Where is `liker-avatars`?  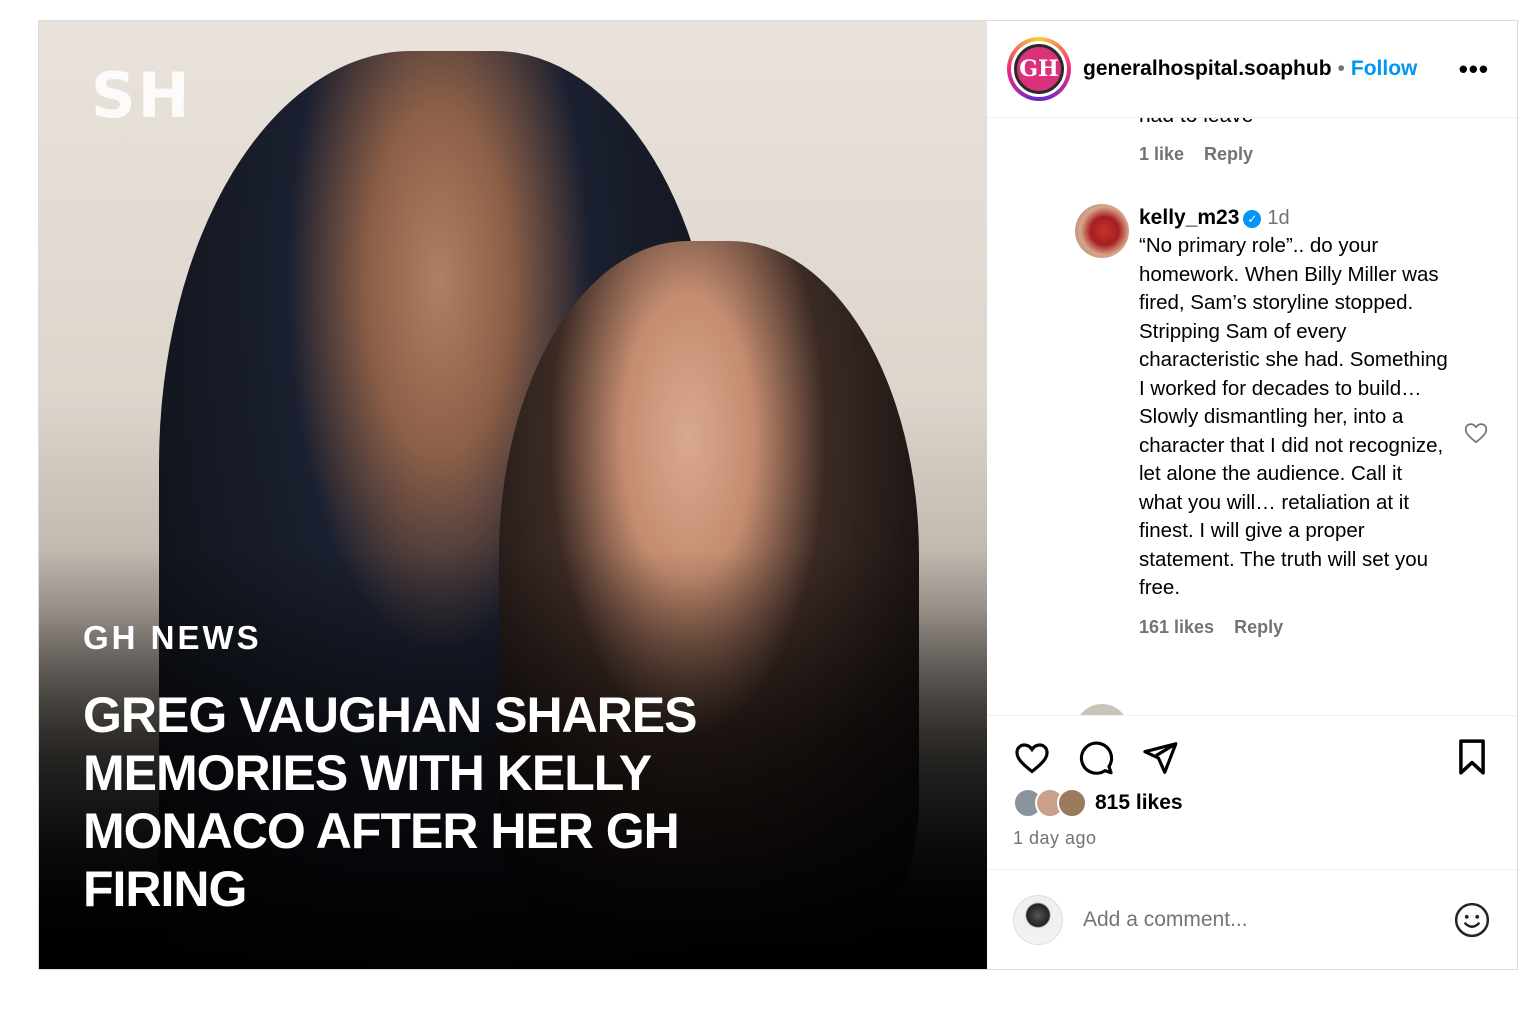 liker-avatars is located at coordinates (1050, 803).